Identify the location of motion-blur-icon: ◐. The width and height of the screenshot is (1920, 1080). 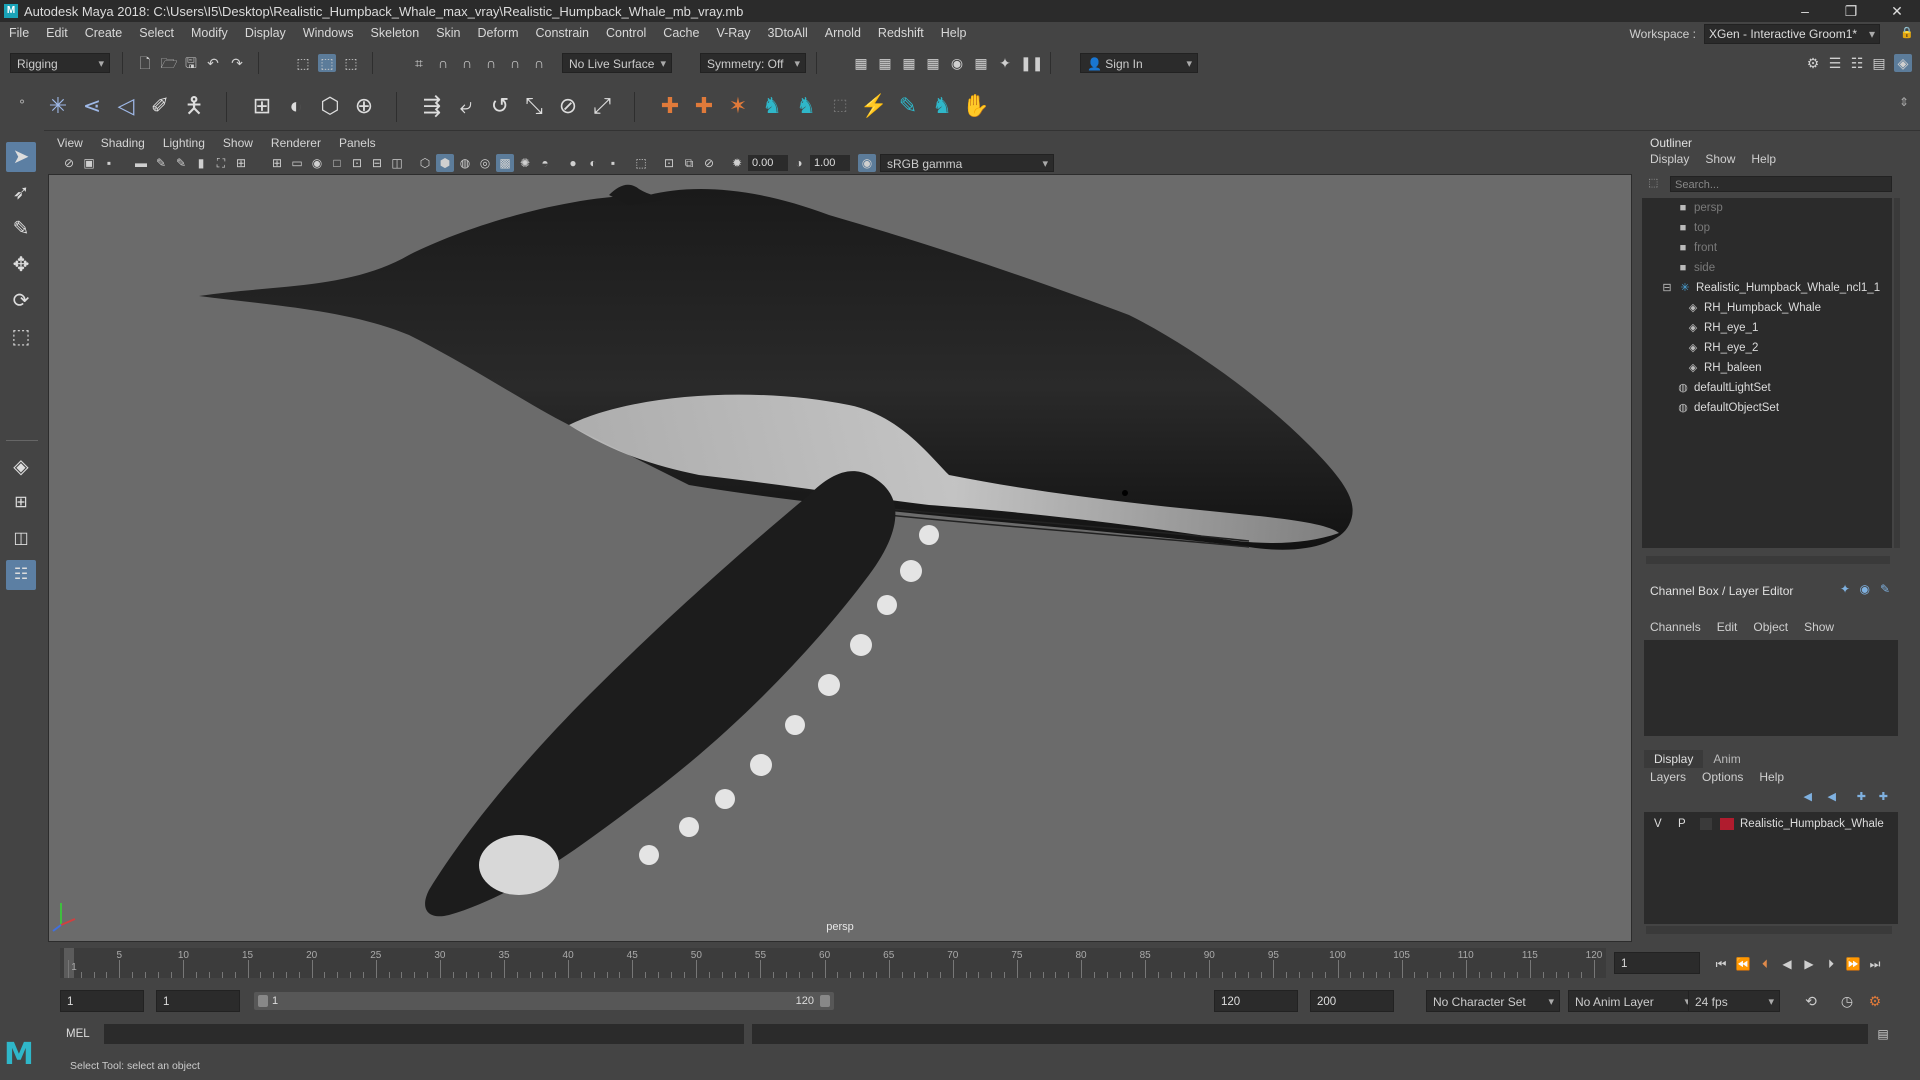
(593, 163).